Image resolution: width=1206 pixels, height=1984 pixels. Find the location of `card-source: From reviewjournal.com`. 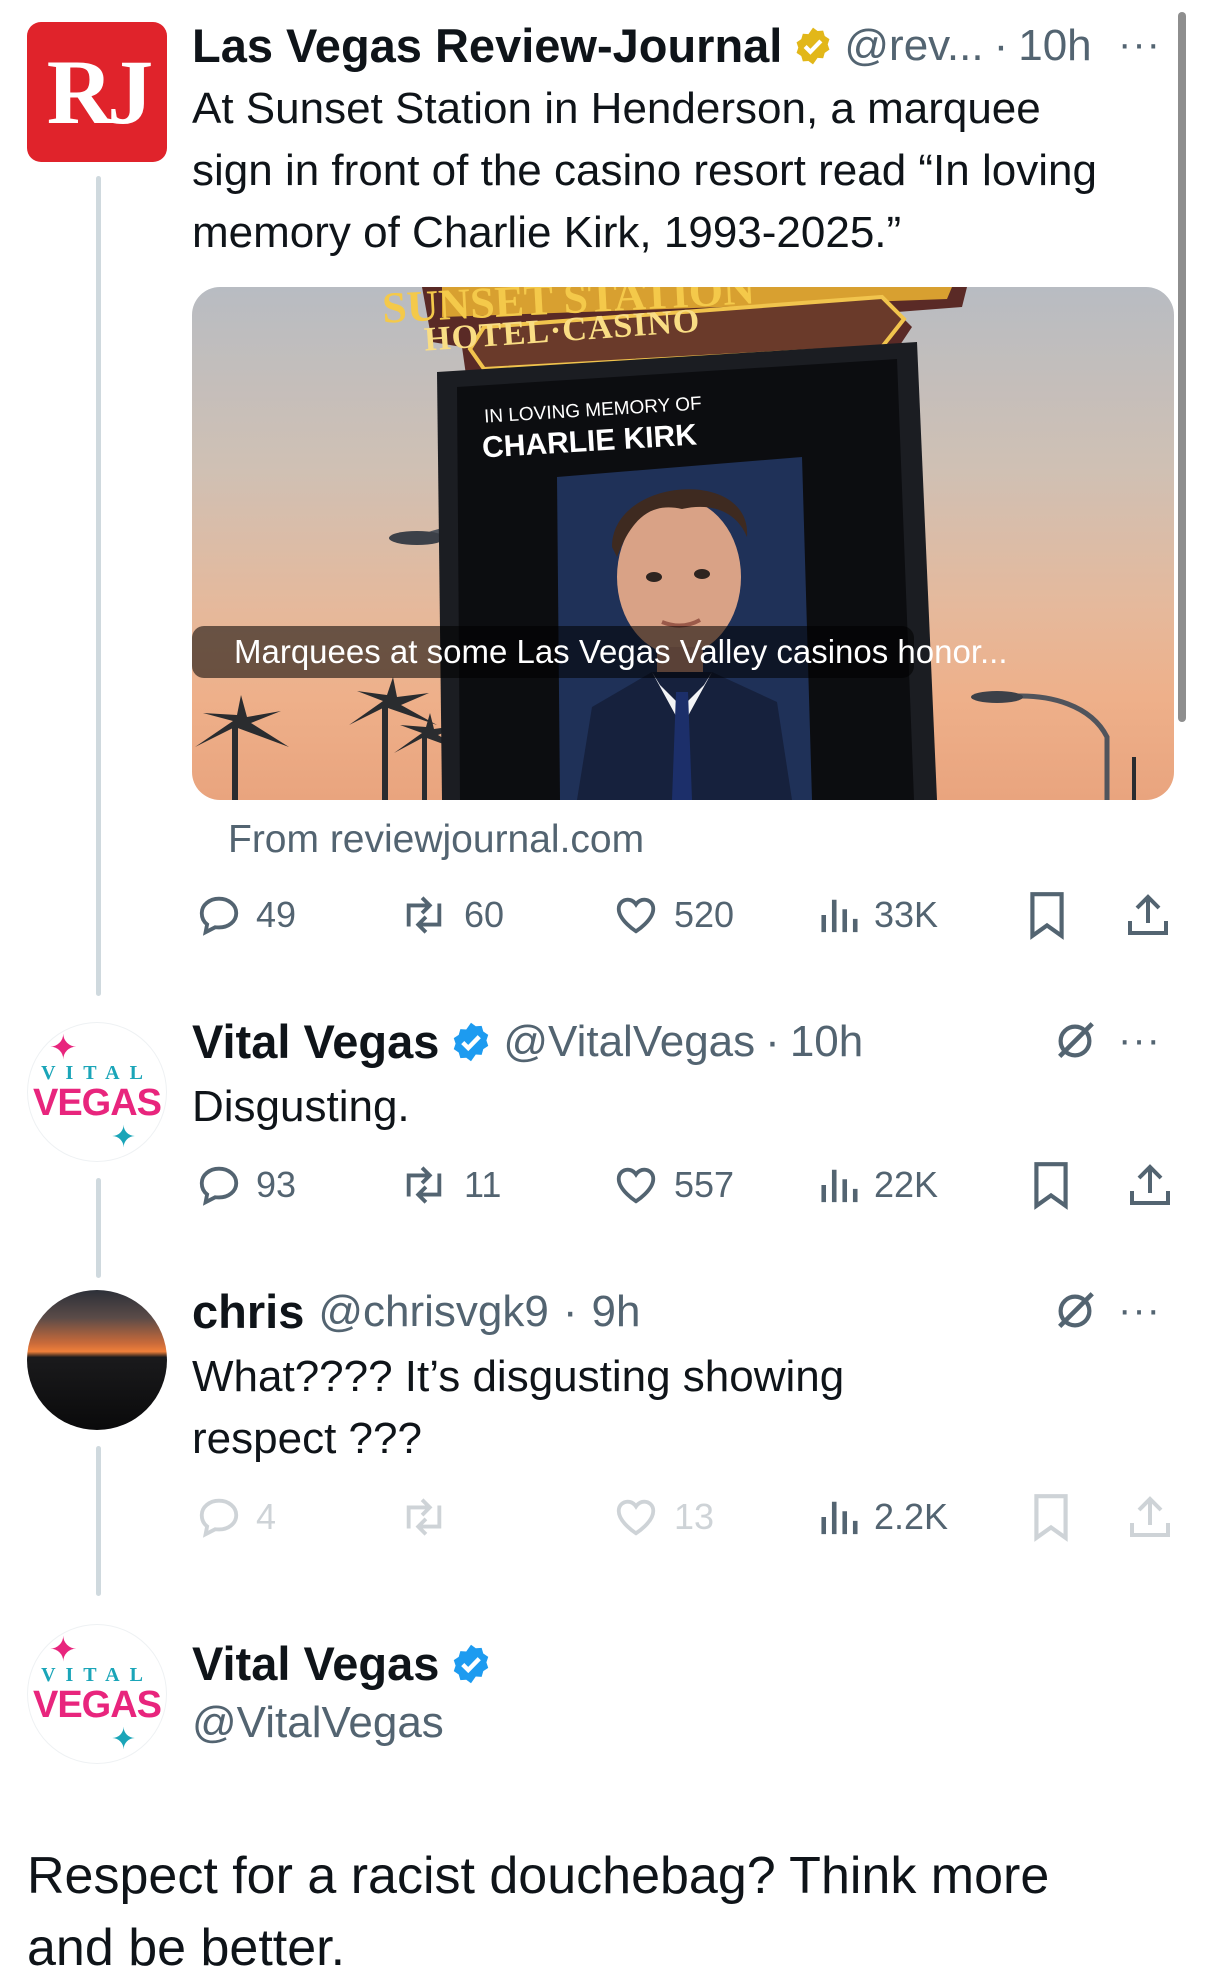

card-source: From reviewjournal.com is located at coordinates (436, 840).